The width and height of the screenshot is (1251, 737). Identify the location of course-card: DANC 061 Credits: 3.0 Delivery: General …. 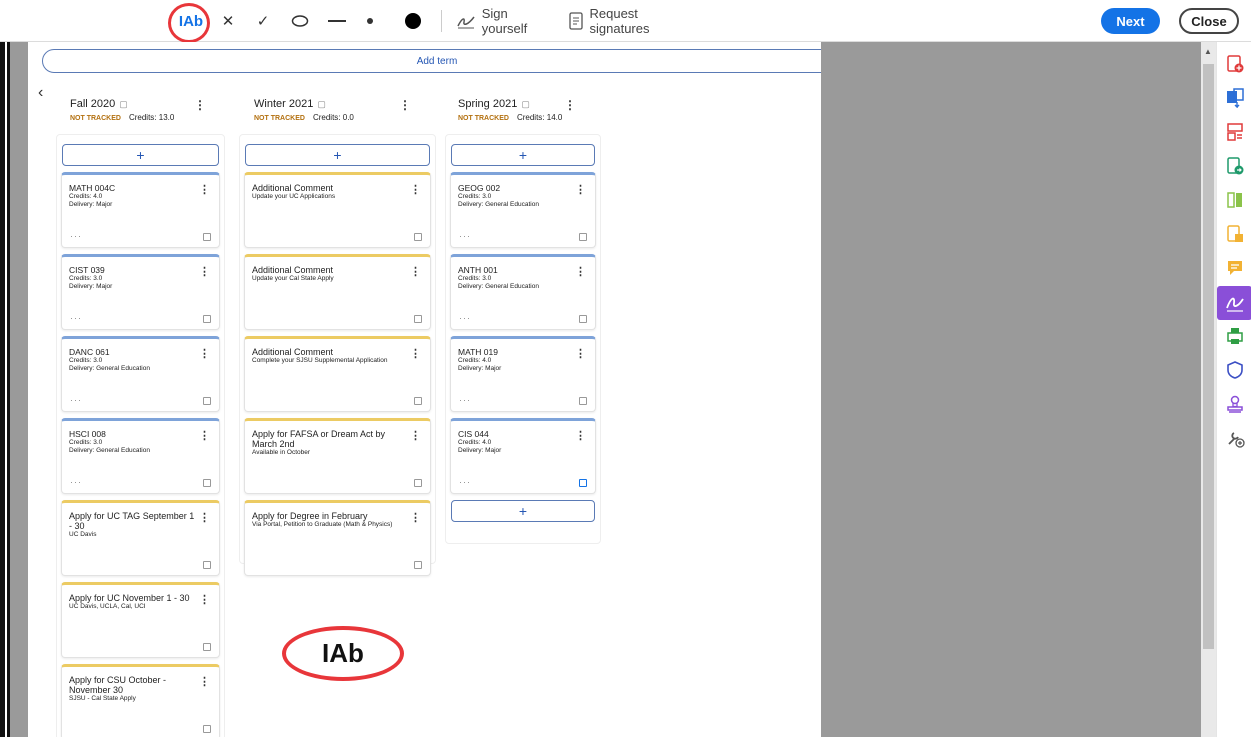
(140, 374).